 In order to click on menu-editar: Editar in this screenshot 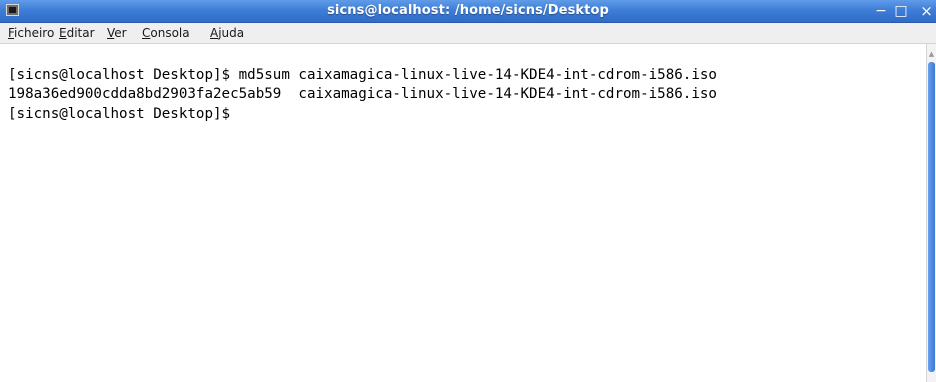, I will do `click(77, 33)`.